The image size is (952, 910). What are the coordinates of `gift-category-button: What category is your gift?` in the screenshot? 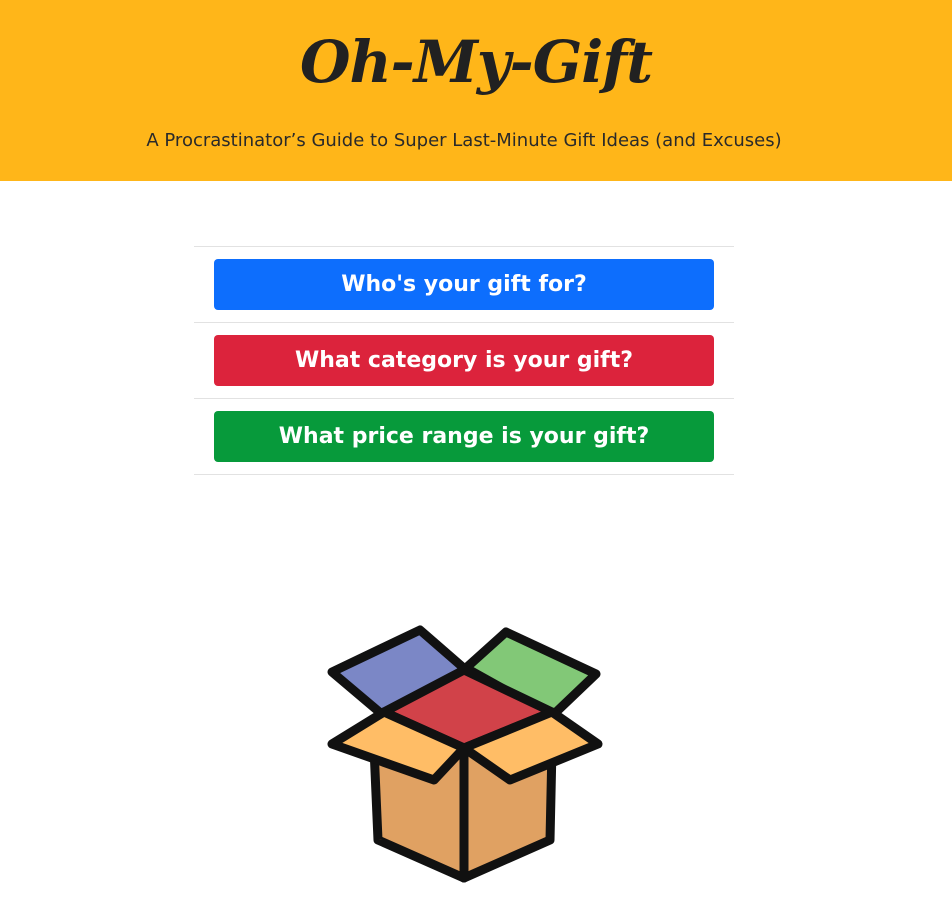 It's located at (464, 360).